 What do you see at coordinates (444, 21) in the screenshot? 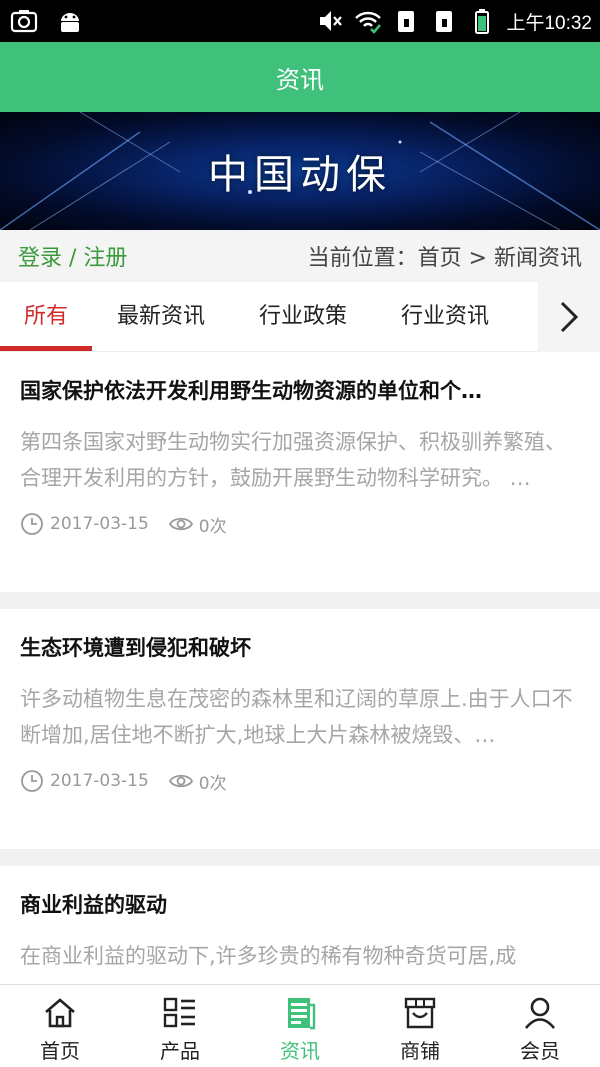
I see `sim2-icon` at bounding box center [444, 21].